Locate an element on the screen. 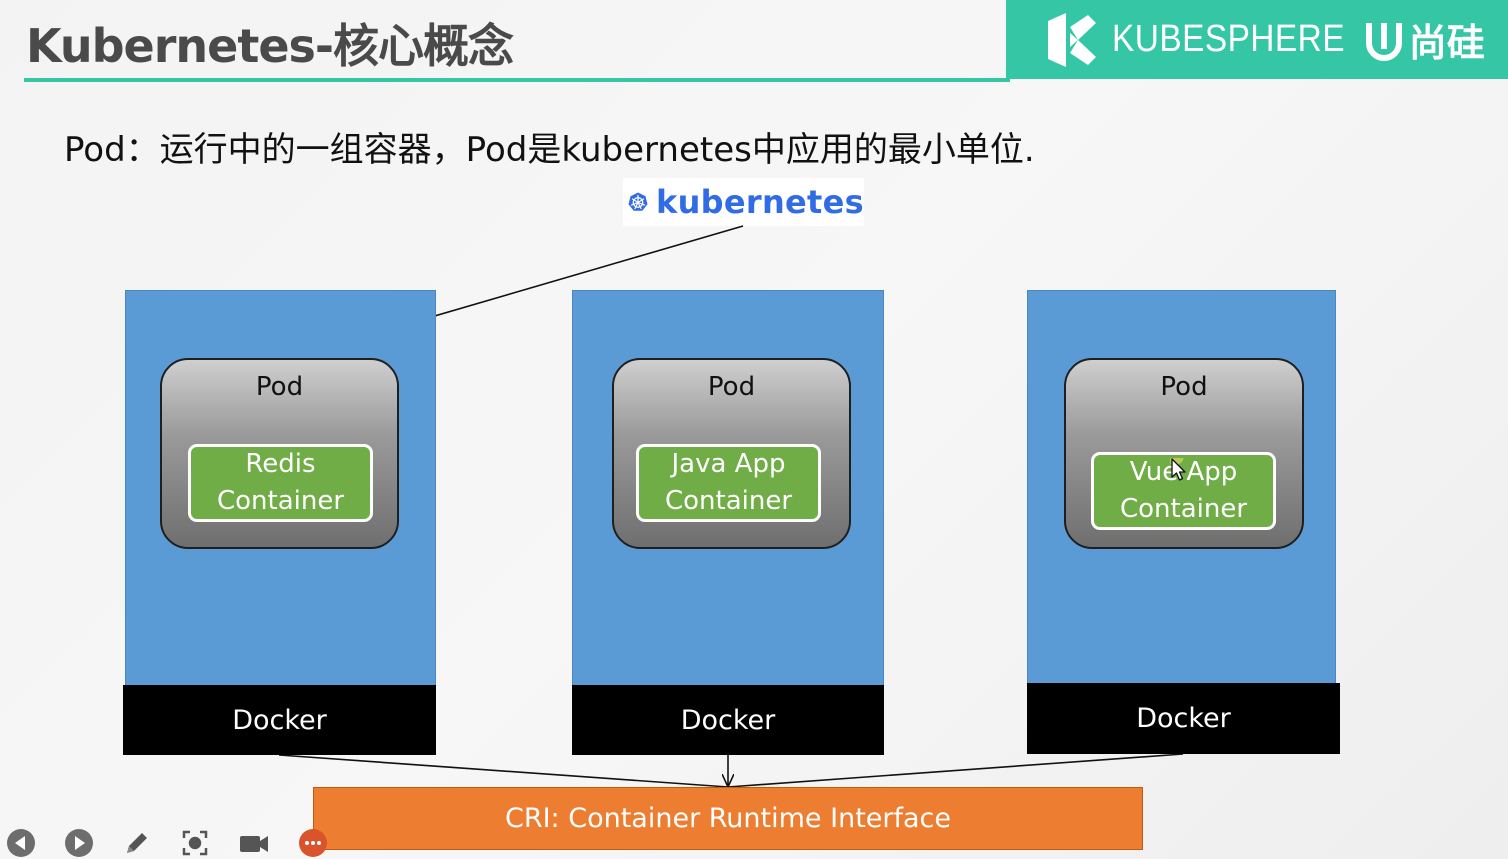  pen-icon is located at coordinates (137, 843).